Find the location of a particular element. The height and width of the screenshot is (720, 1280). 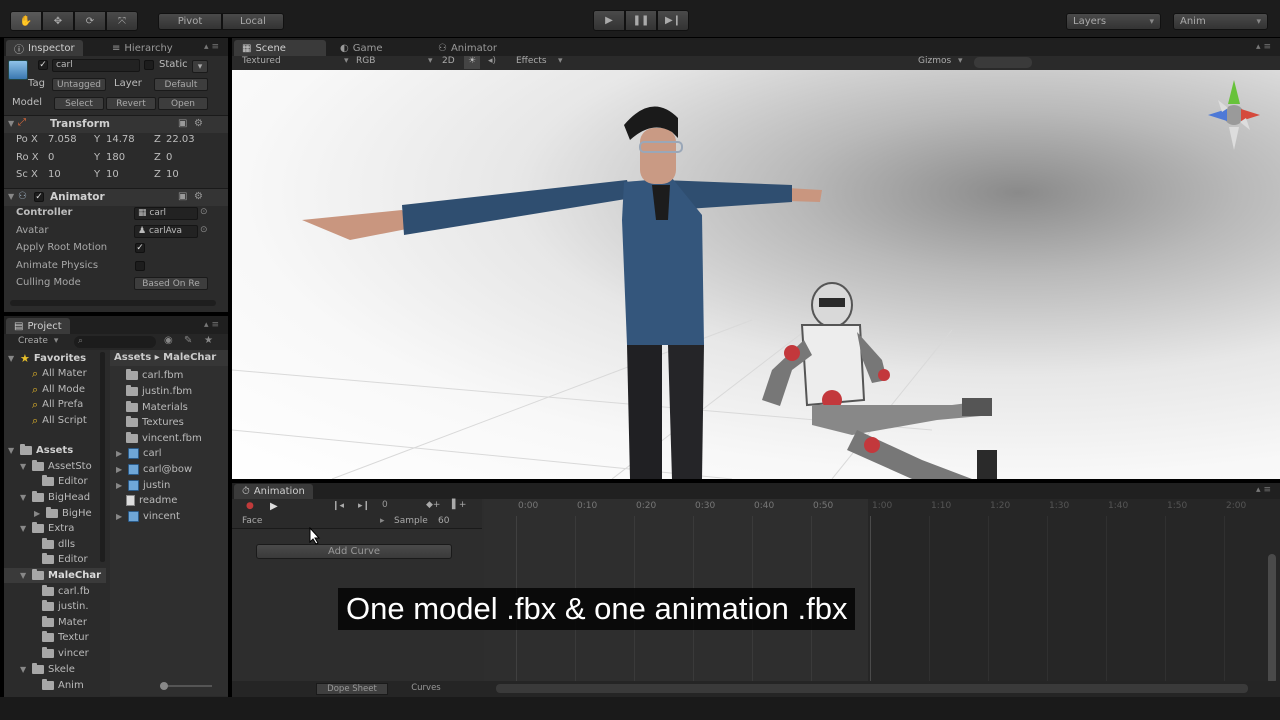

tab-scene: ▦ Scene is located at coordinates (280, 48).